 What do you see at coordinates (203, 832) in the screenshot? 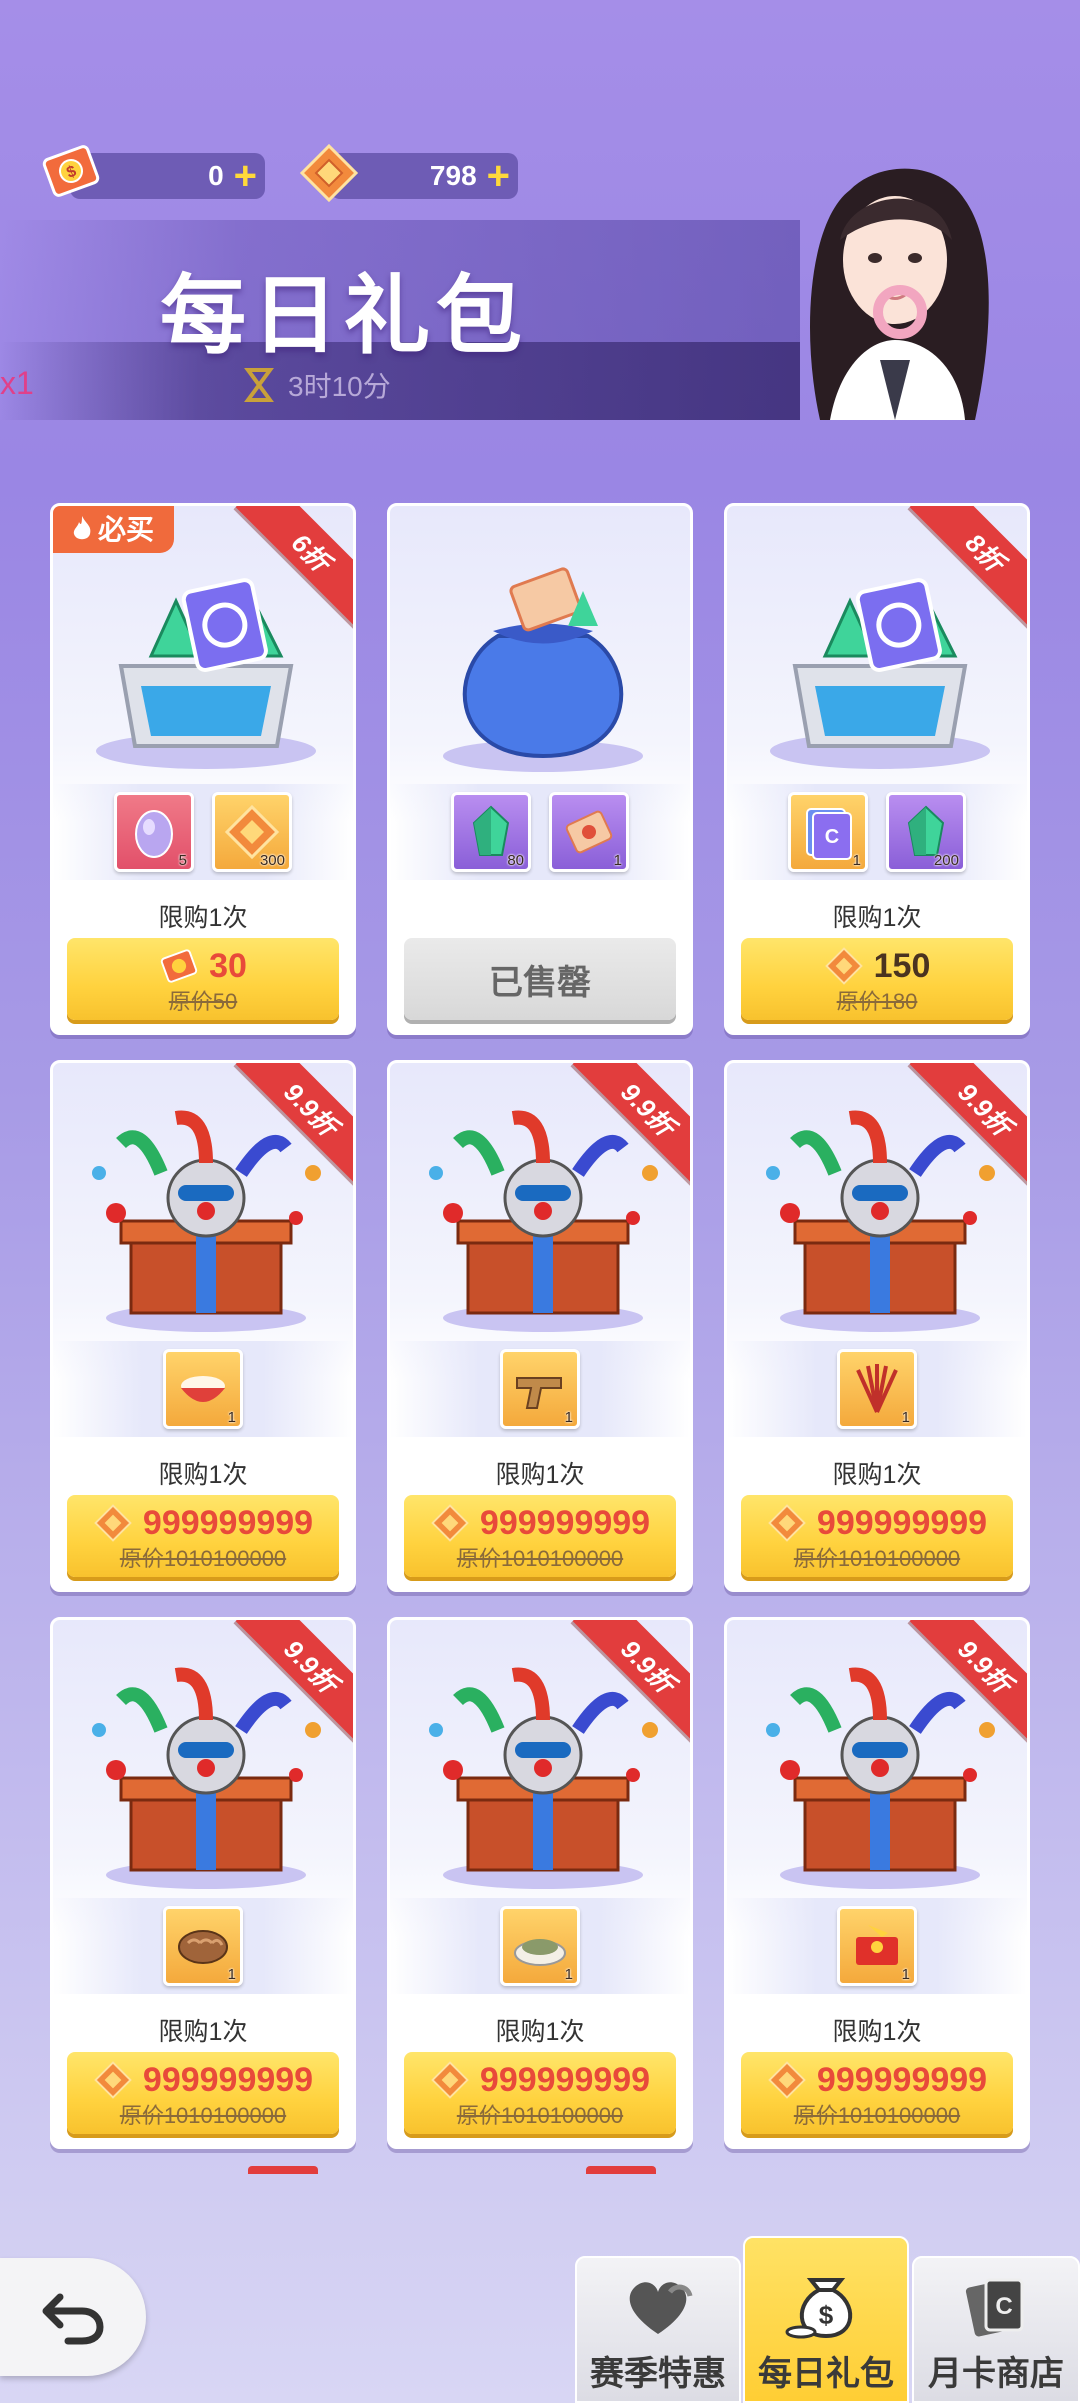
I see `reward-items-row: 5 300` at bounding box center [203, 832].